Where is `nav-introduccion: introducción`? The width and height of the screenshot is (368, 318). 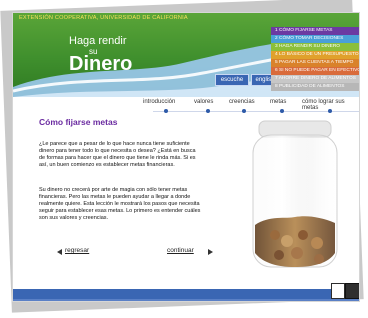
nav-introduccion: introducción is located at coordinates (159, 102).